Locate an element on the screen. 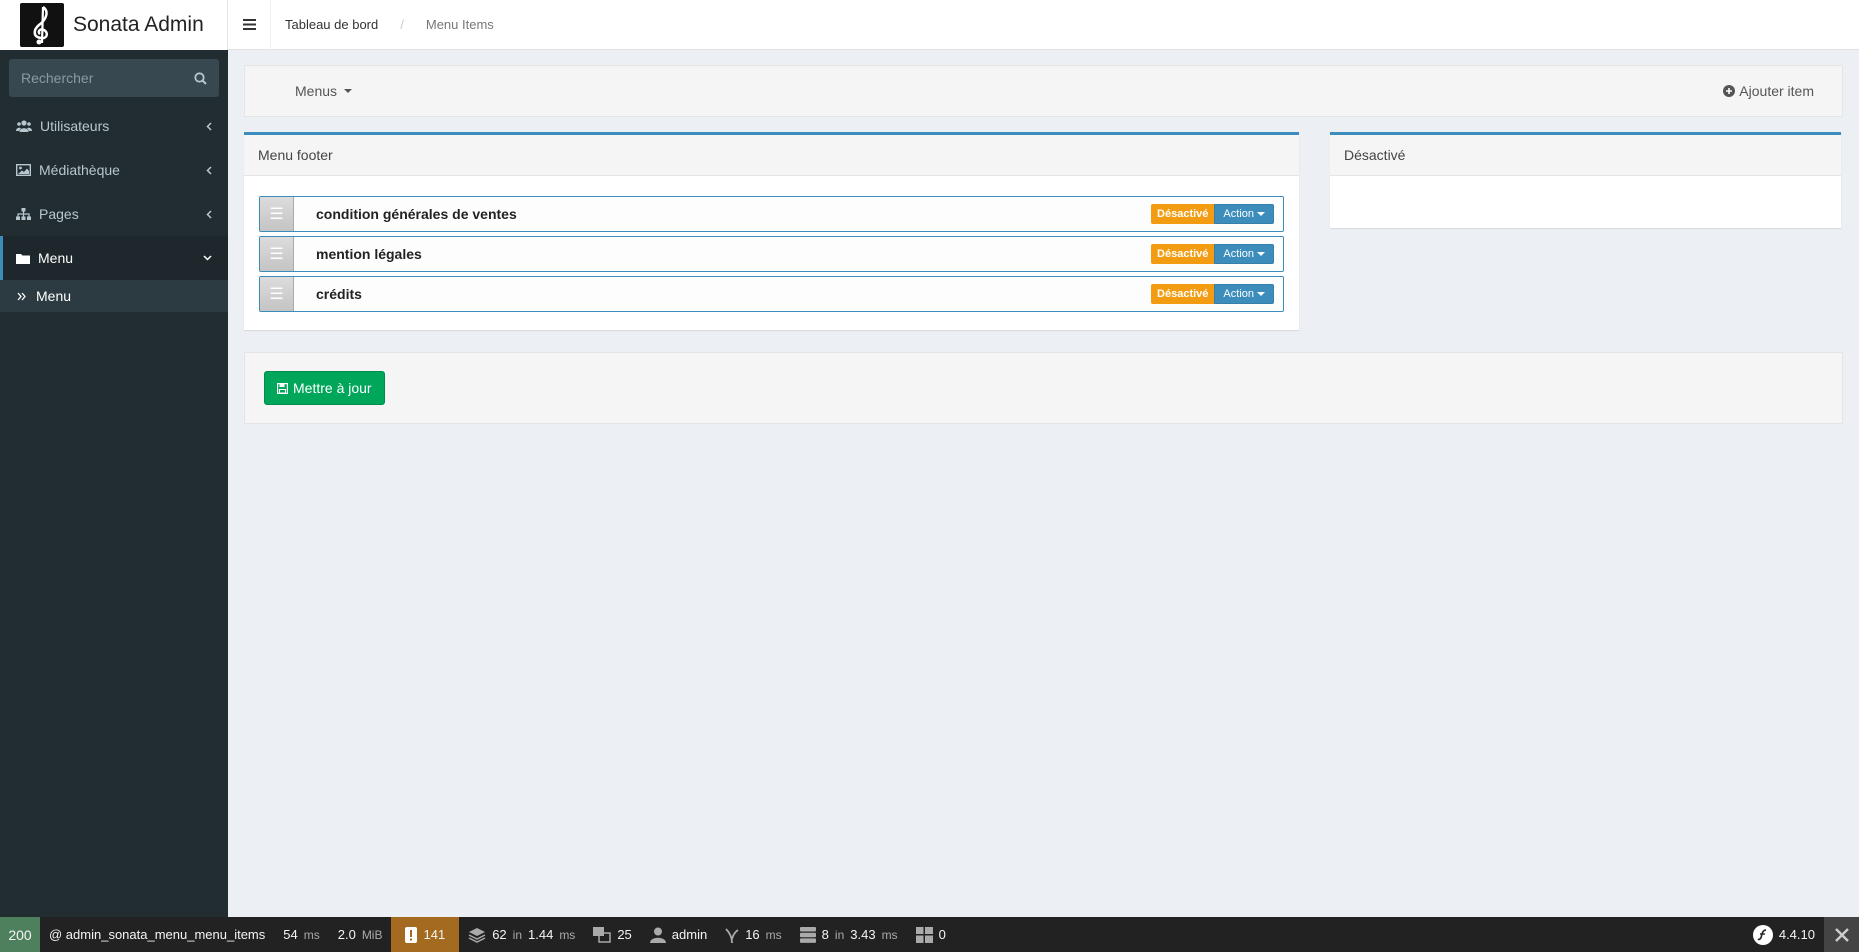 The width and height of the screenshot is (1859, 952). update-label: Mettre à jour is located at coordinates (332, 388).